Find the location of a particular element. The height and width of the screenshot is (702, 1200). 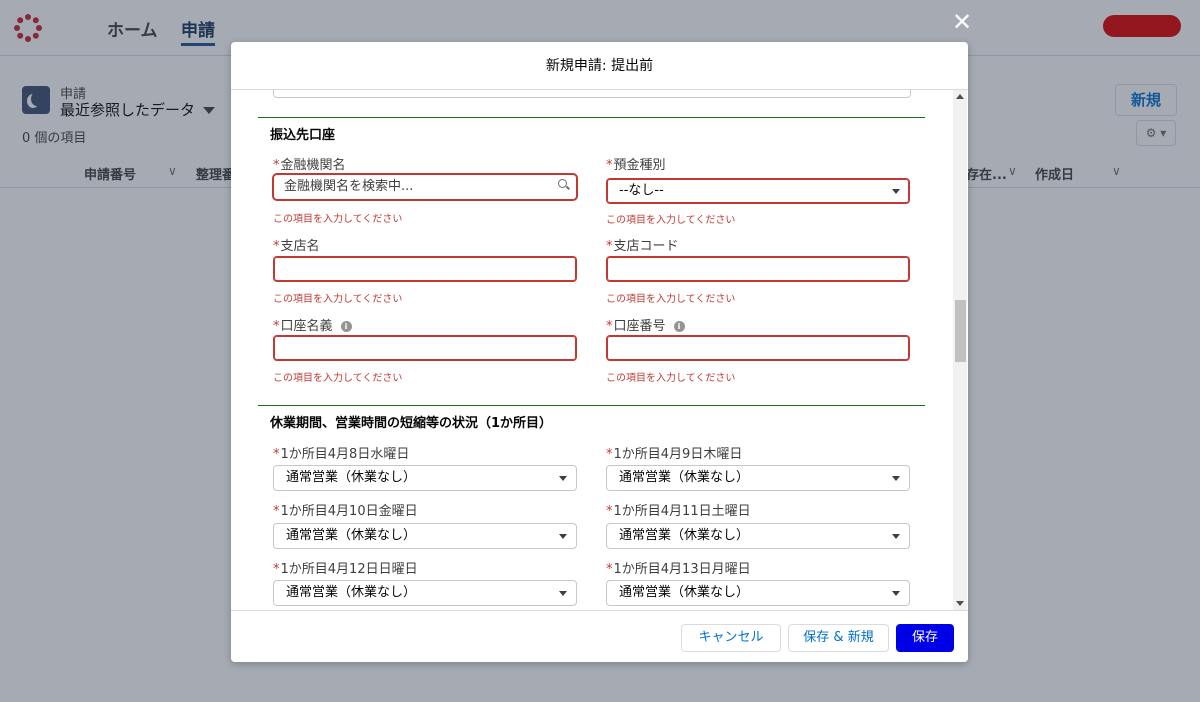

closure-day-label-text: 1か所目4月9日木曜日 is located at coordinates (678, 454).